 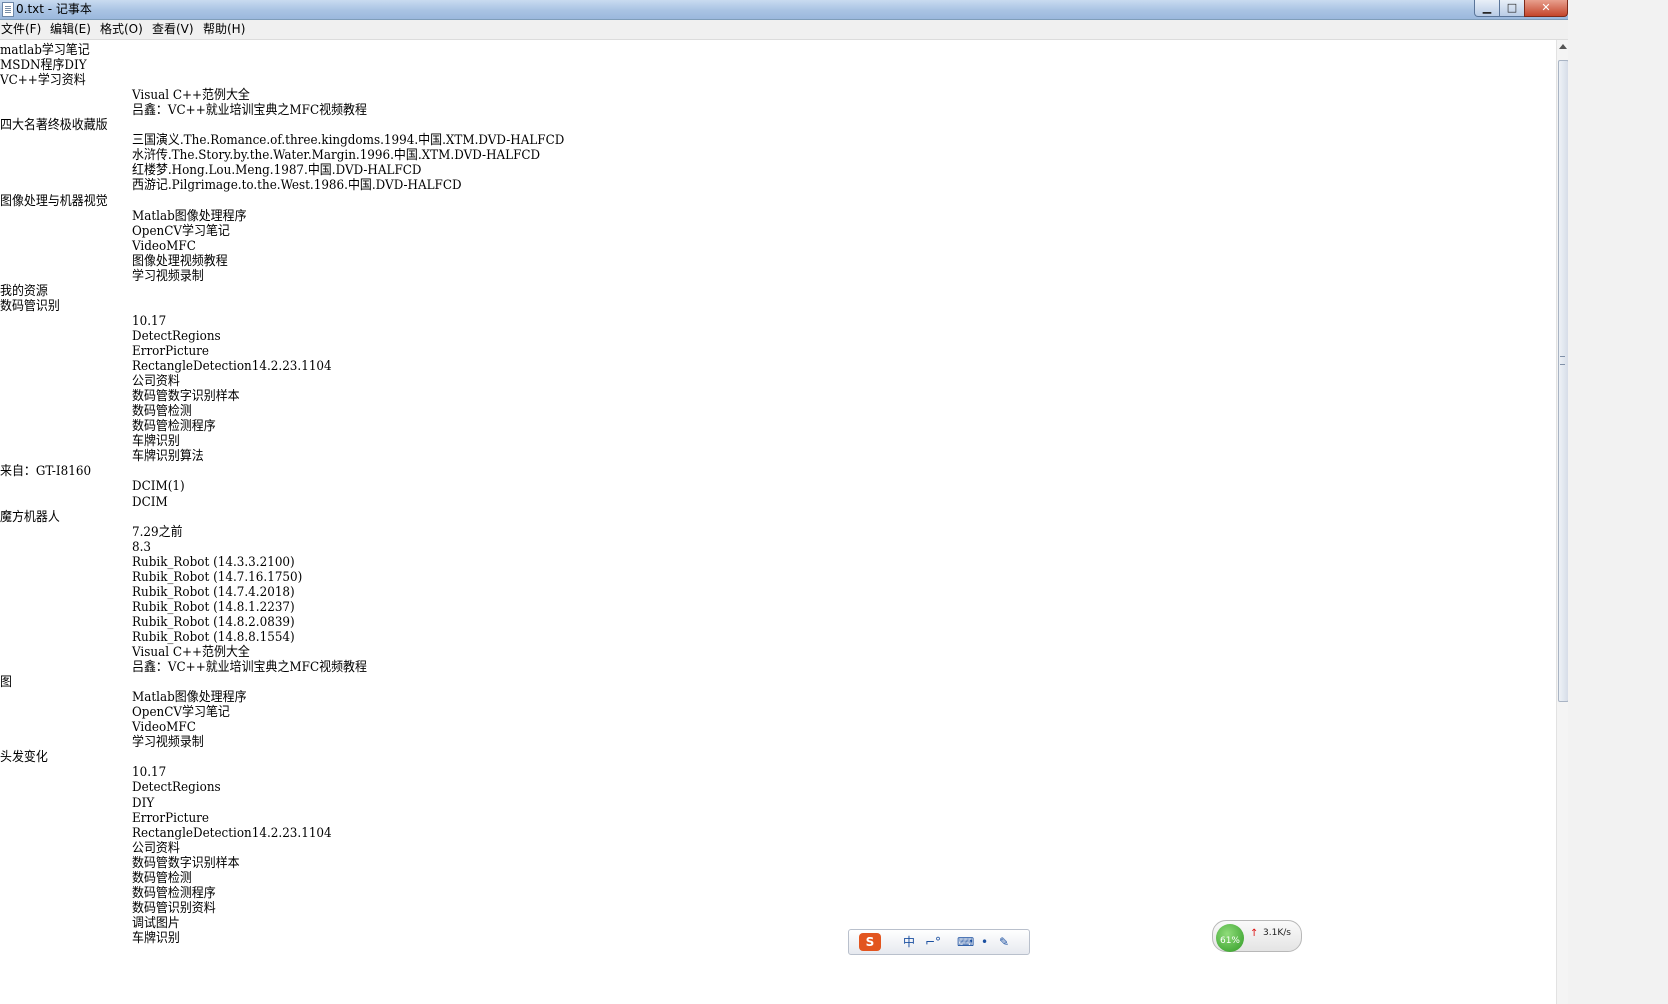 What do you see at coordinates (158, 487) in the screenshot?
I see `text-line: DCIM(1)` at bounding box center [158, 487].